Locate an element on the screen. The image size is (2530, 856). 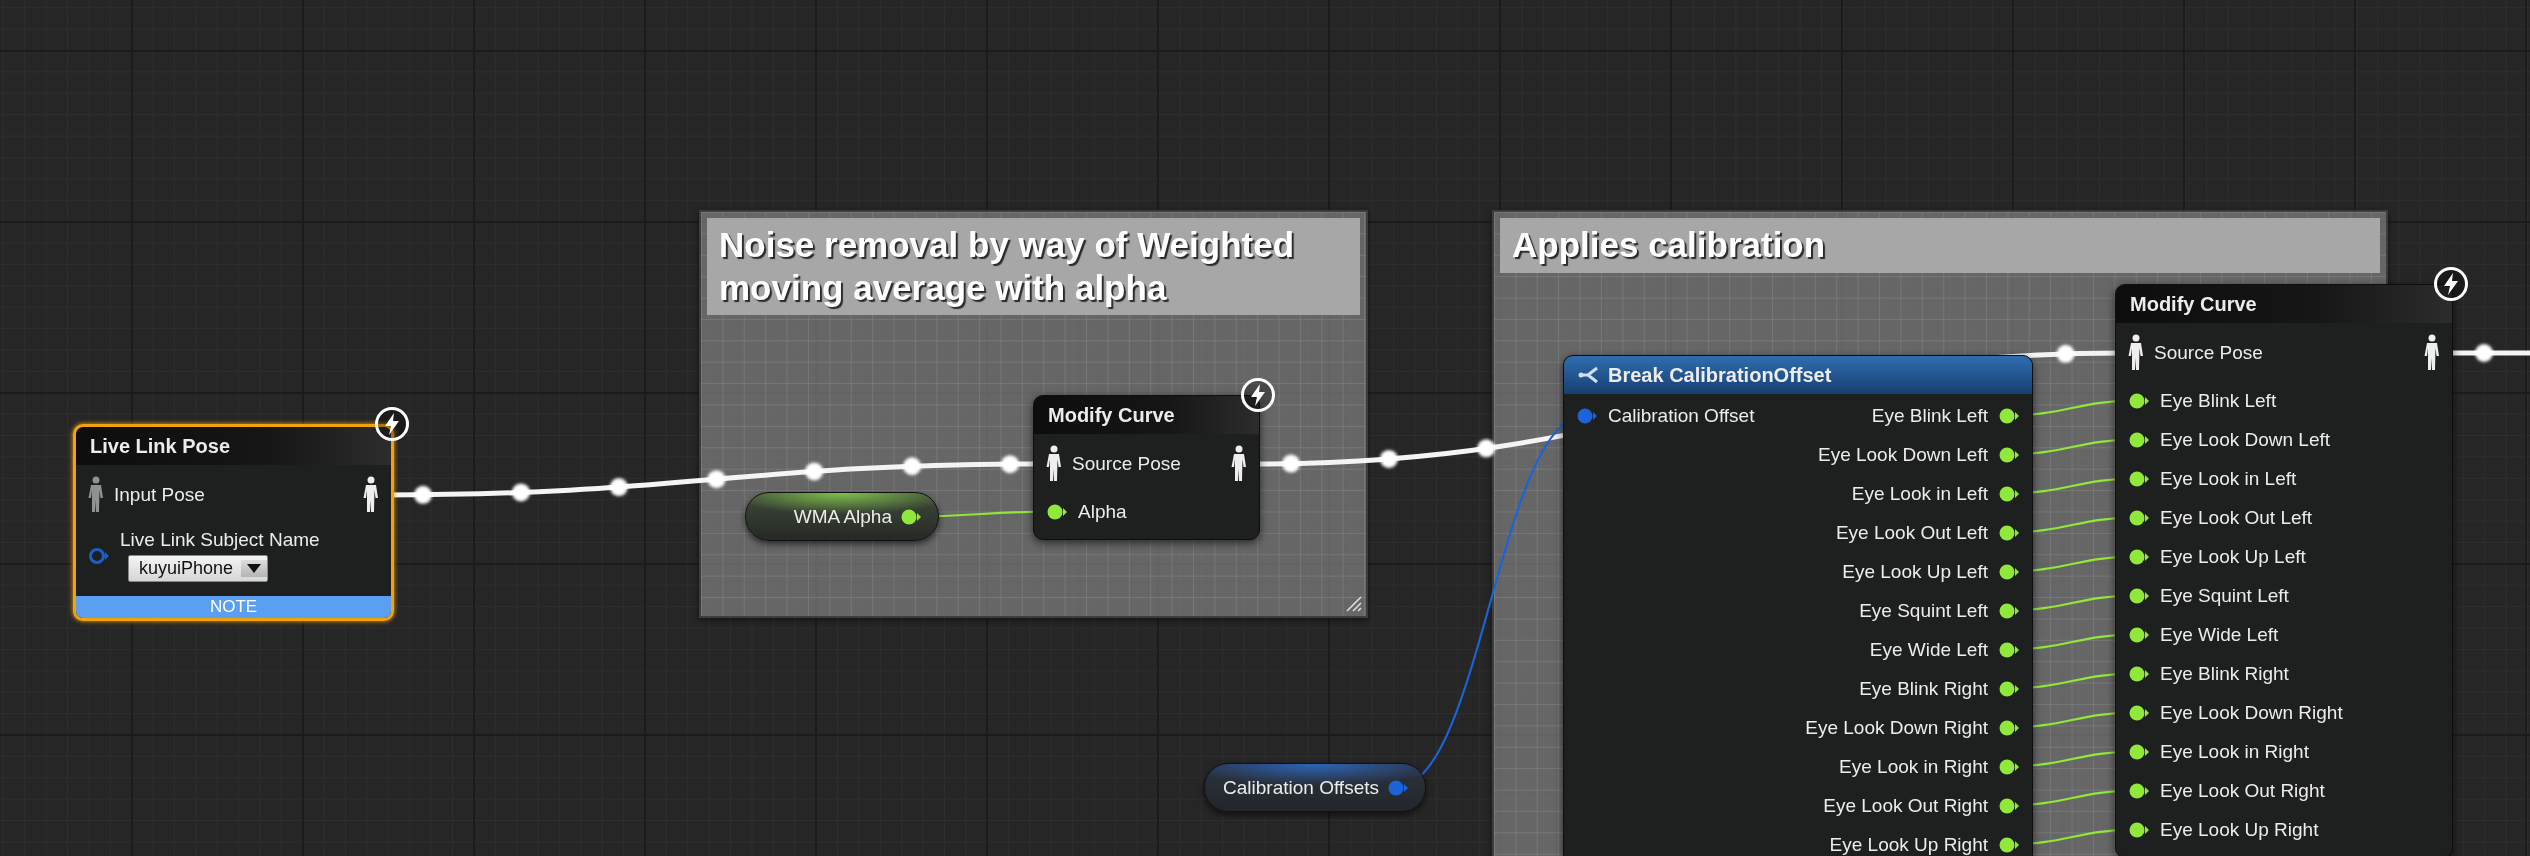
pin-label: Input Pose is located at coordinates (159, 495).